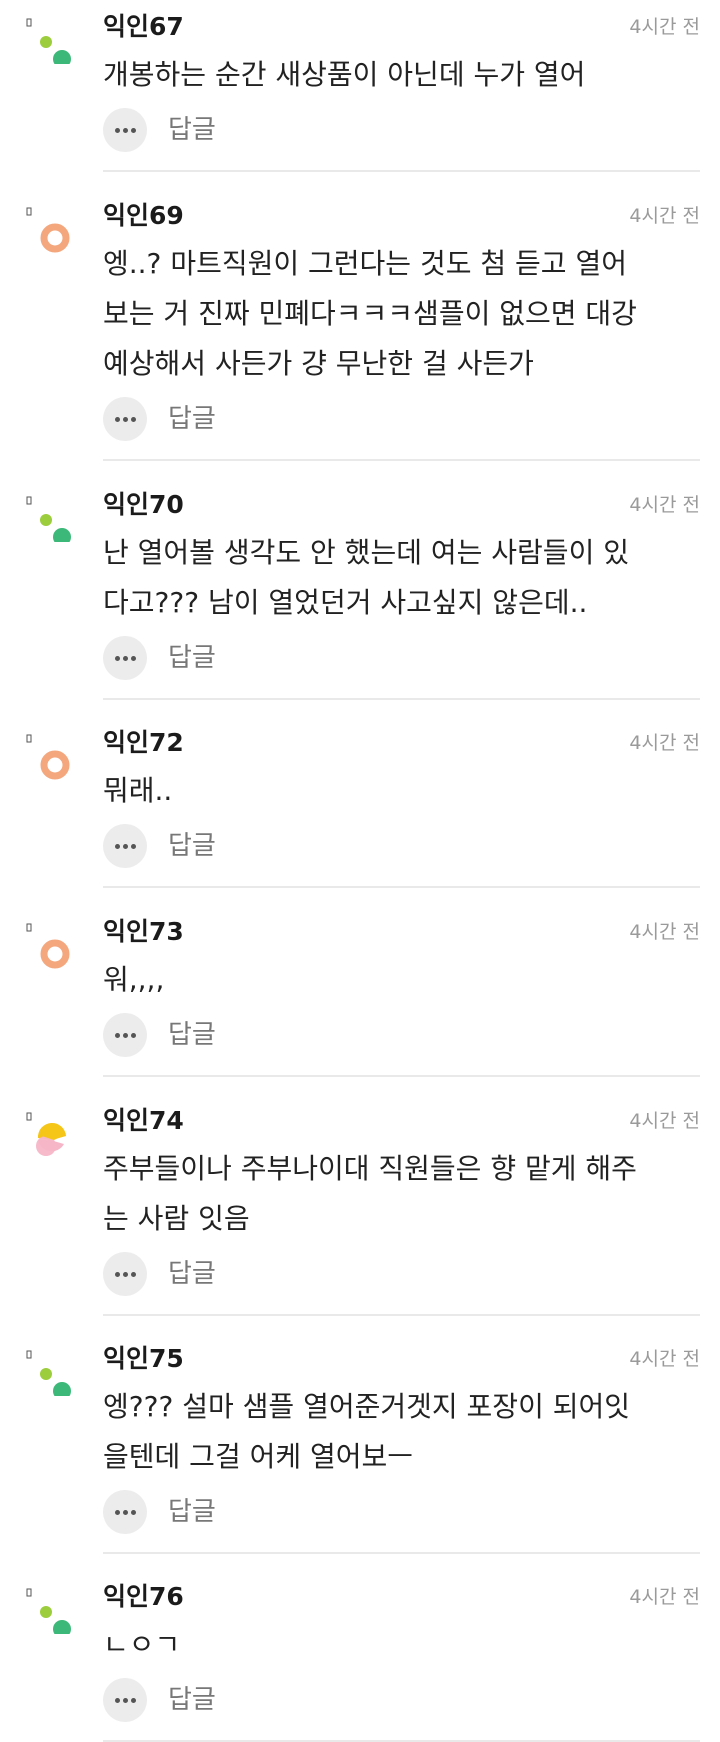 The image size is (720, 1742). I want to click on comment-body-line: 보는 거 진짜 민폐다ㅋㅋㅋ샘플이 없으면 대강, so click(370, 313).